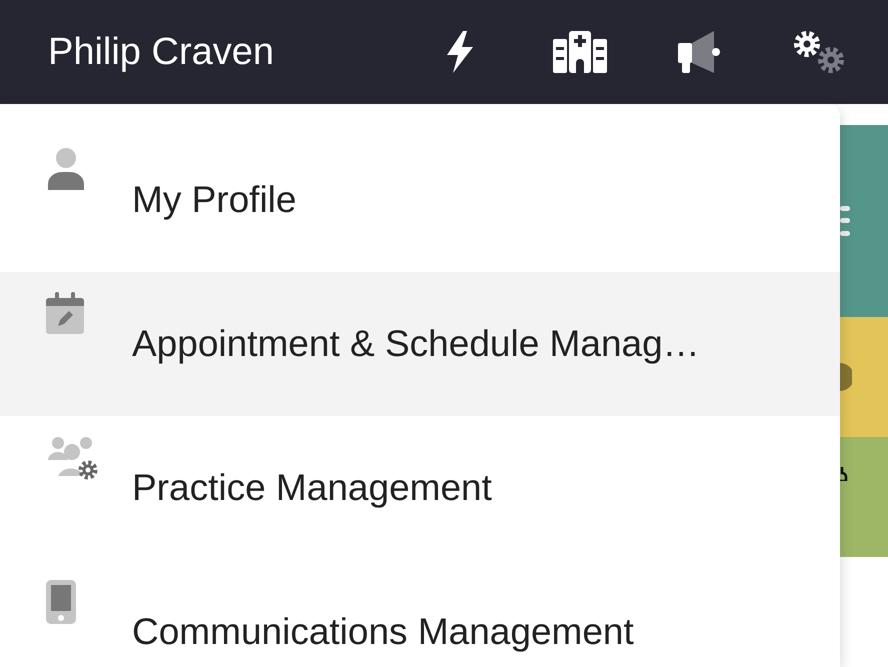 This screenshot has height=667, width=888. I want to click on menu-label: Practice Management, so click(312, 488).